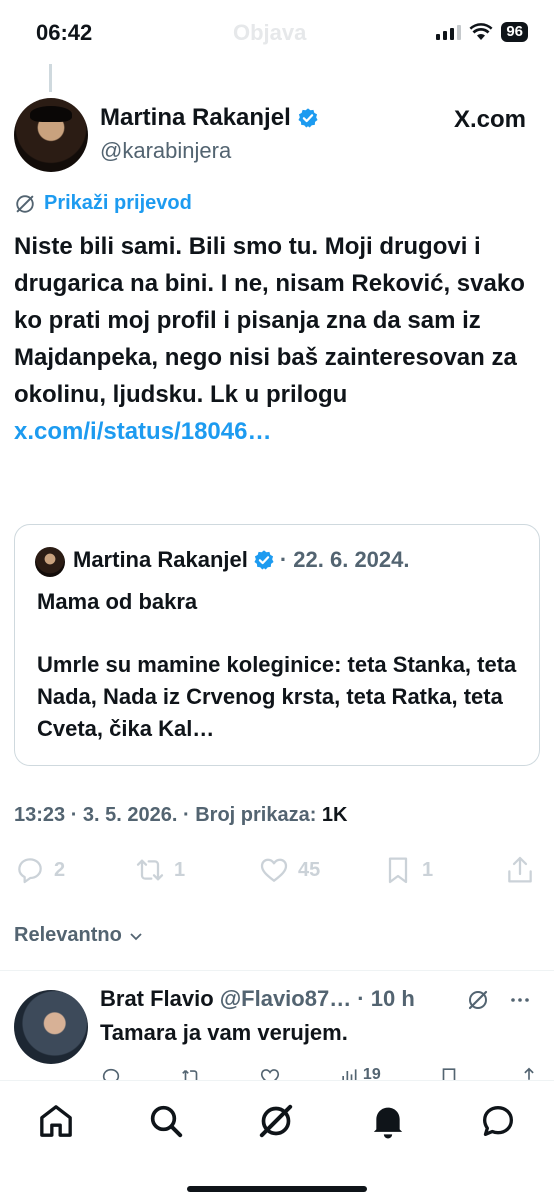  I want to click on reply-meta: @Flavio87… · 10 h, so click(317, 998).